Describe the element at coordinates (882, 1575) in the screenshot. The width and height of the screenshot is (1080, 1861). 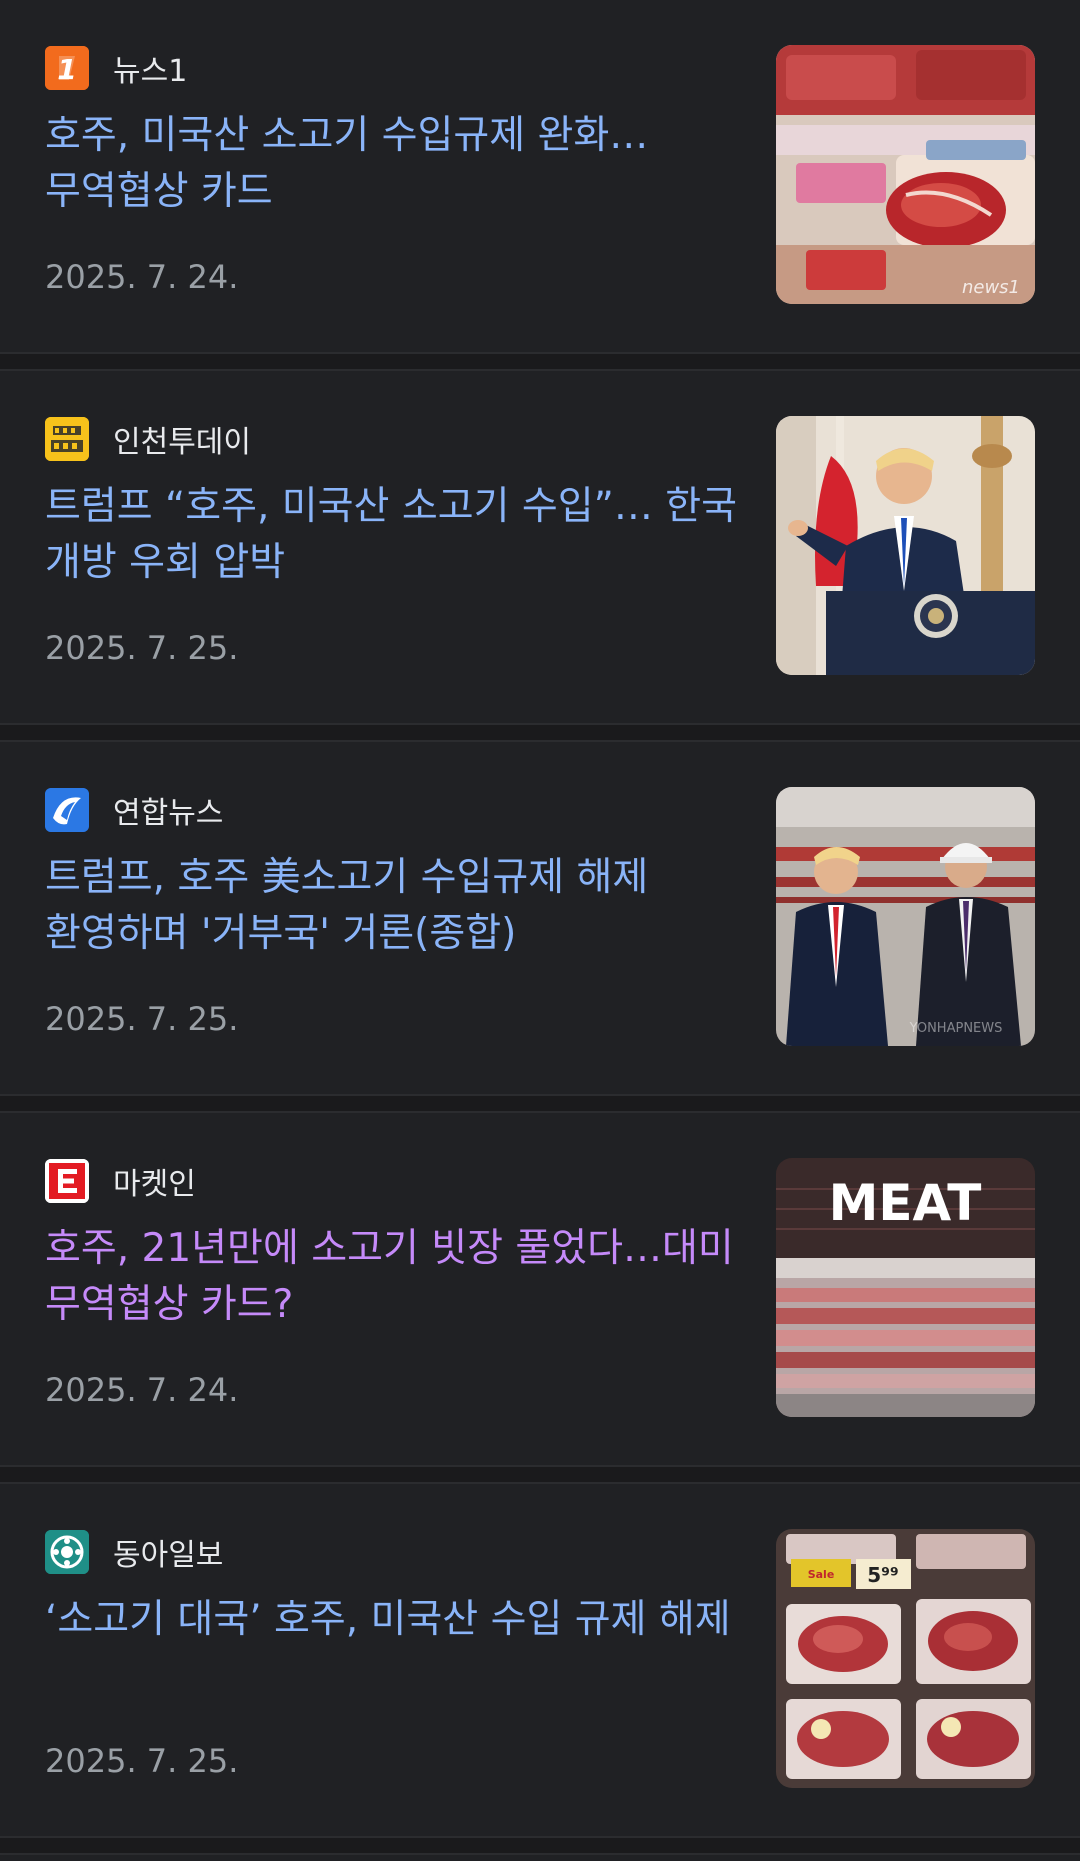
I see `price-tag-text: 5⁹⁹` at that location.